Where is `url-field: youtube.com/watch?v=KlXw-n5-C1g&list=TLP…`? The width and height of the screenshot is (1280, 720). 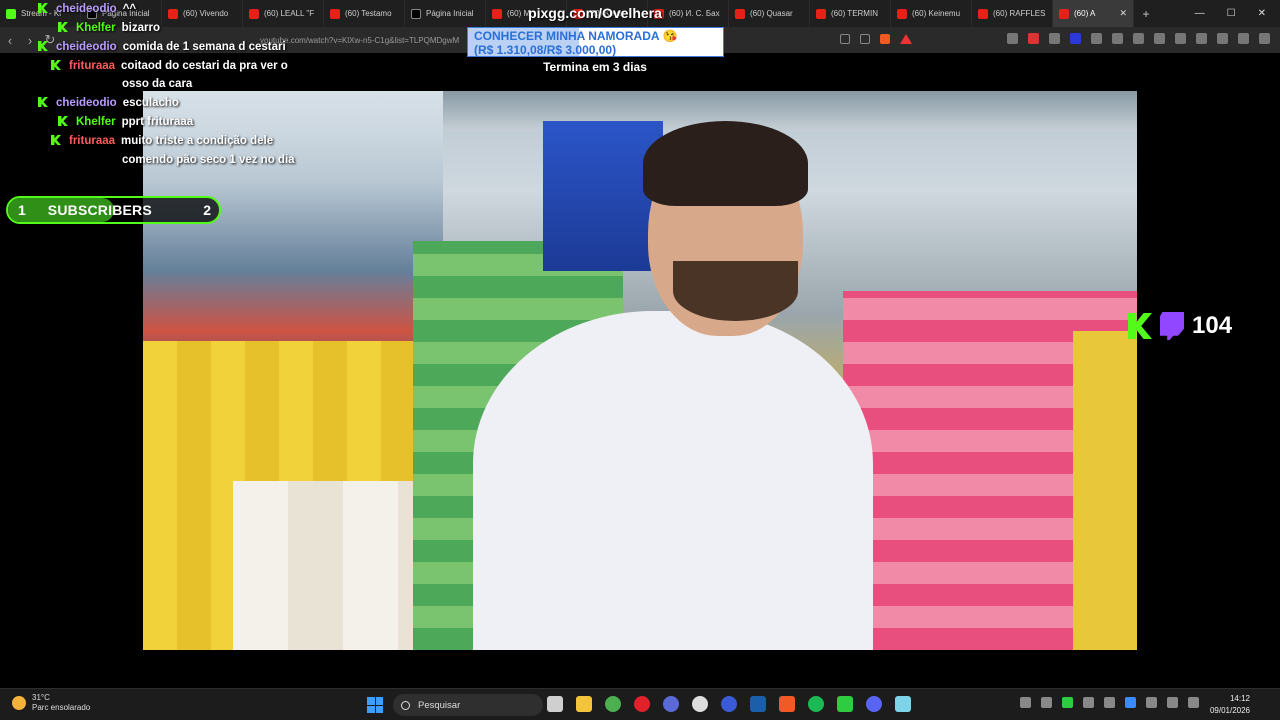 url-field: youtube.com/watch?v=KlXw-n5-C1g&list=TLP… is located at coordinates (375, 40).